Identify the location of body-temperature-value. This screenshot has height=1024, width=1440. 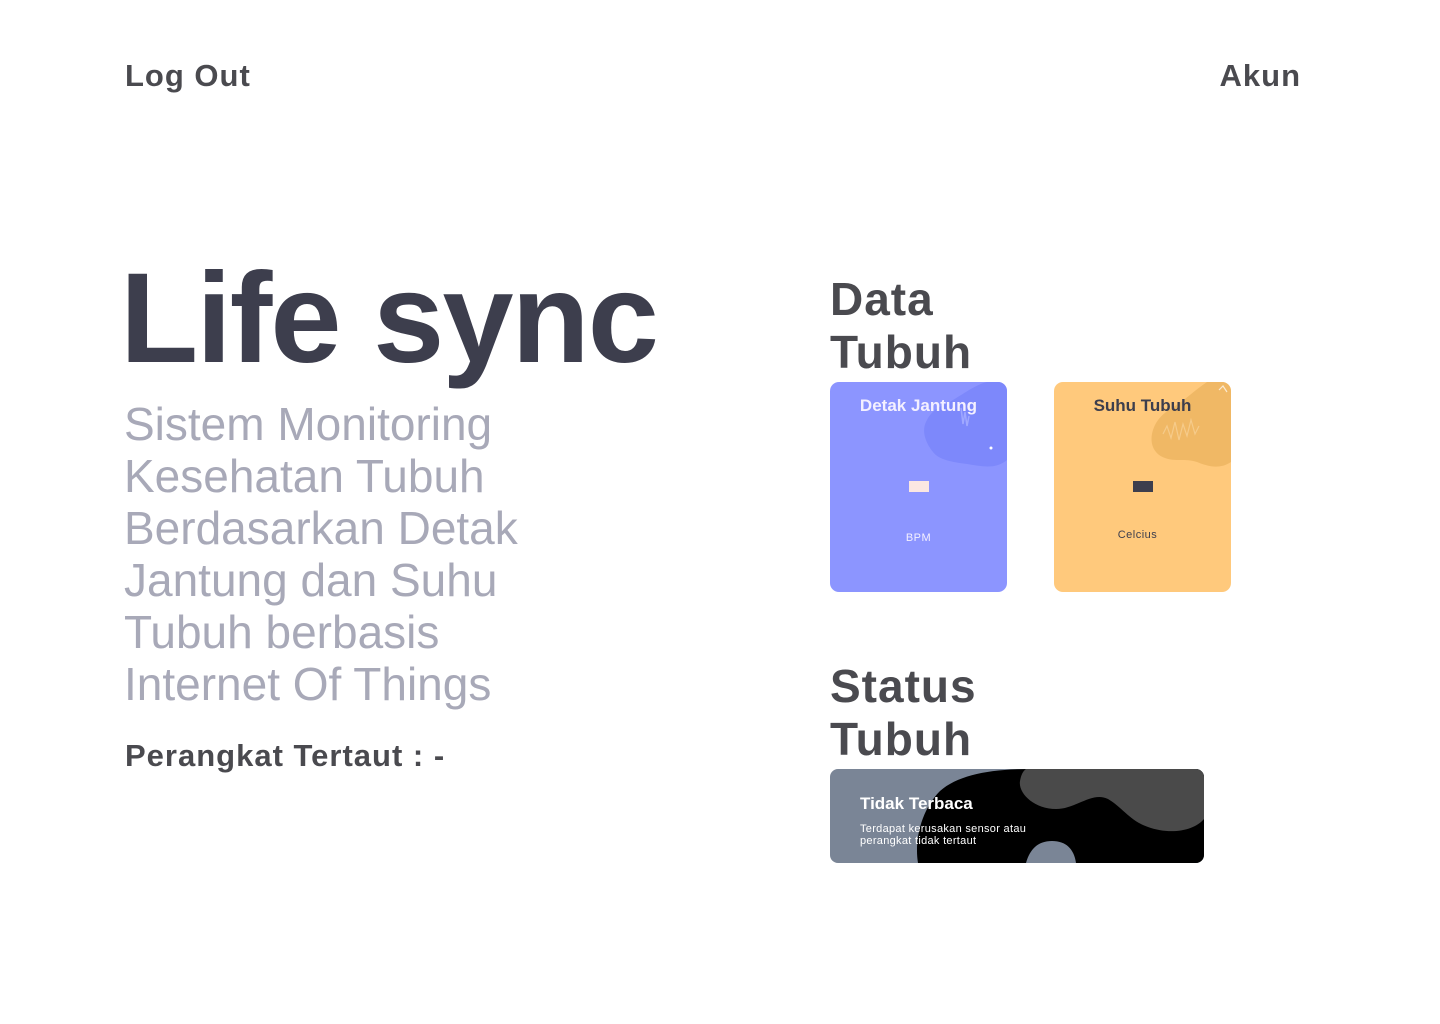
(1143, 486).